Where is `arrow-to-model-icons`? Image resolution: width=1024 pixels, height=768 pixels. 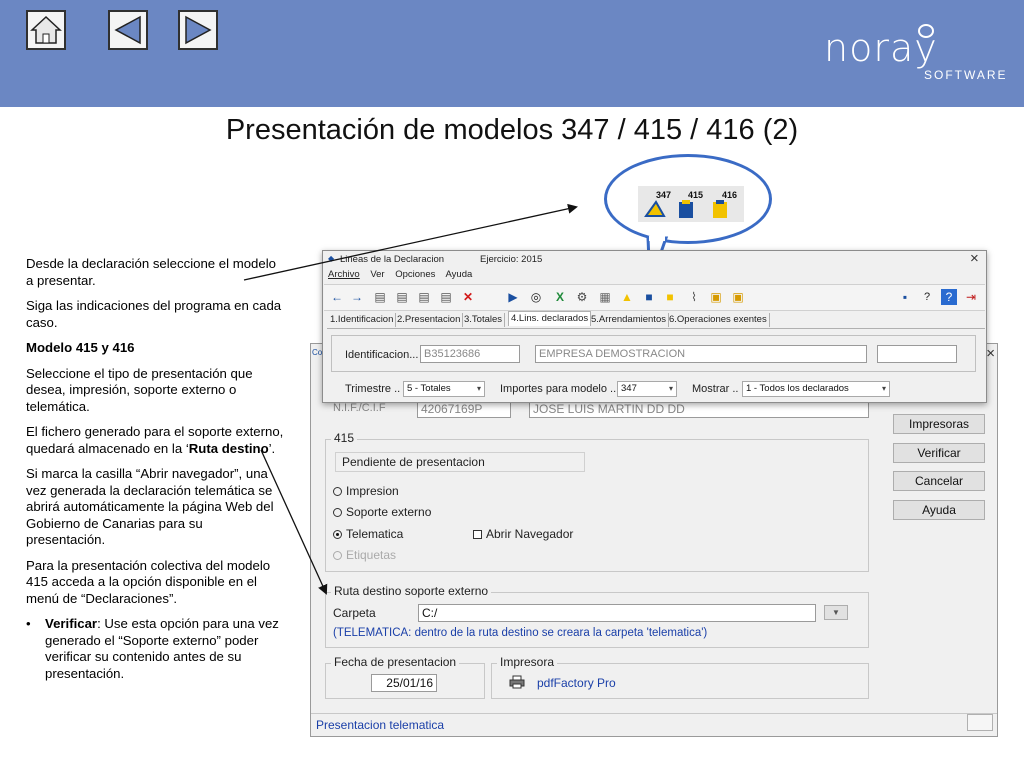 arrow-to-model-icons is located at coordinates (410, 242).